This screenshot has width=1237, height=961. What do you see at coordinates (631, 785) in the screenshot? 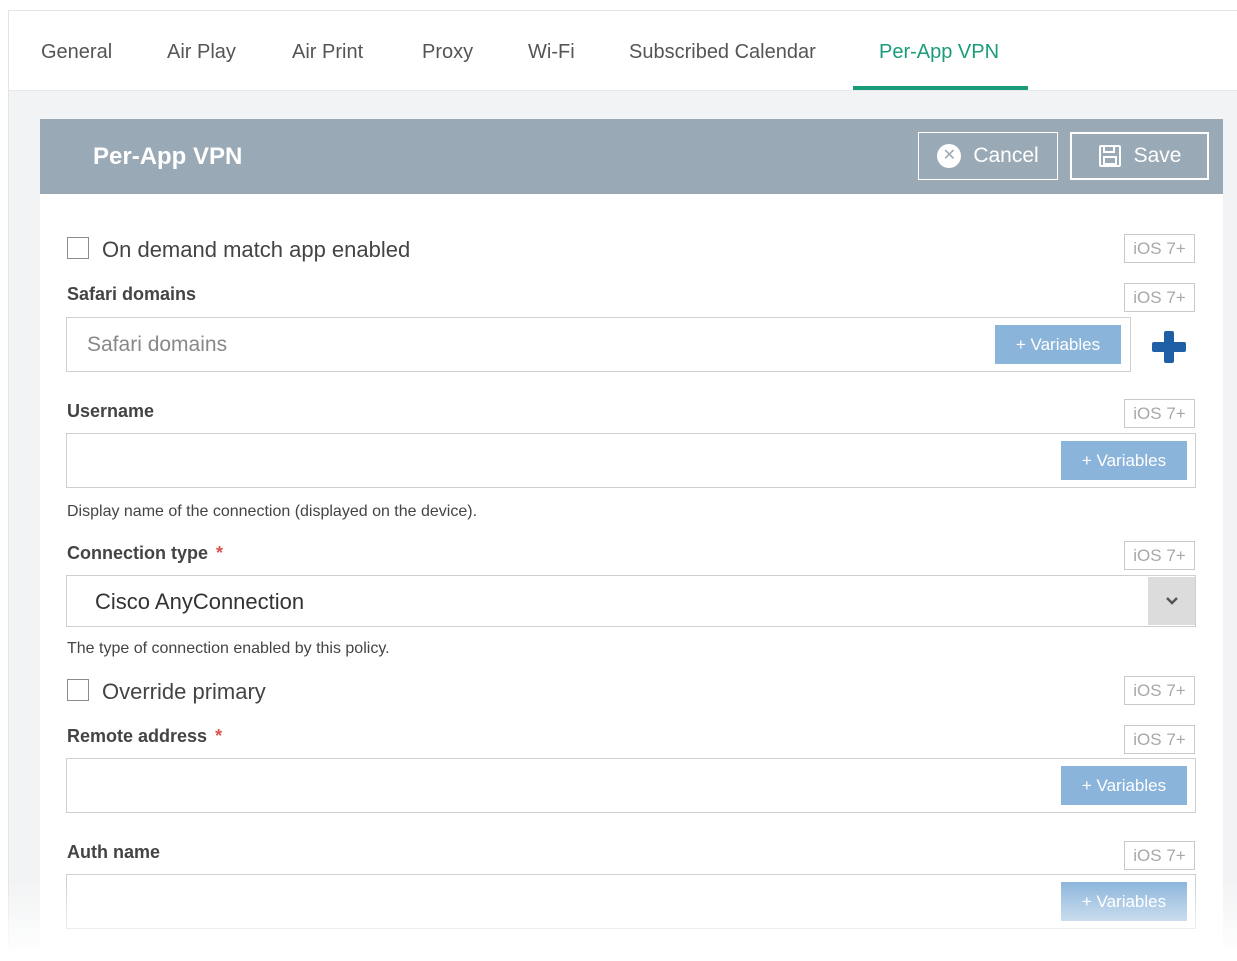
I see `remote-address-input: + Variables` at bounding box center [631, 785].